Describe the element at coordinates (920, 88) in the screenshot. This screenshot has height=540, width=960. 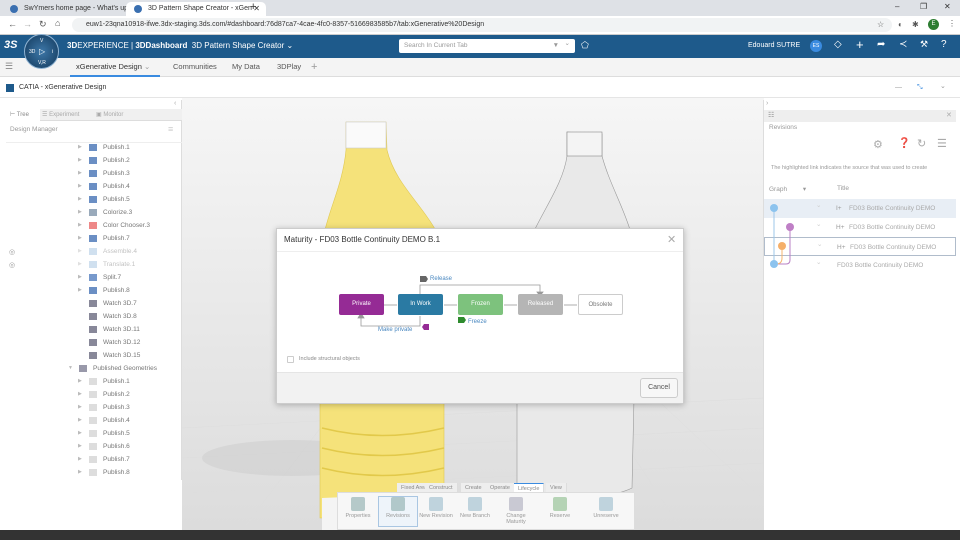
I see `collapse-icon: ⤡` at that location.